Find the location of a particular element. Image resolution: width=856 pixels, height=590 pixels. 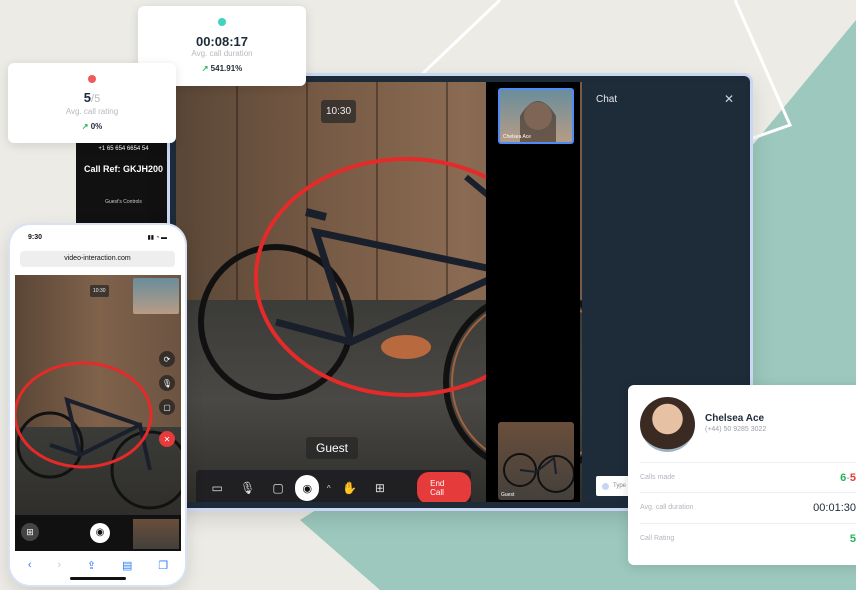

thumbnail-label: Guest is located at coordinates (508, 495).